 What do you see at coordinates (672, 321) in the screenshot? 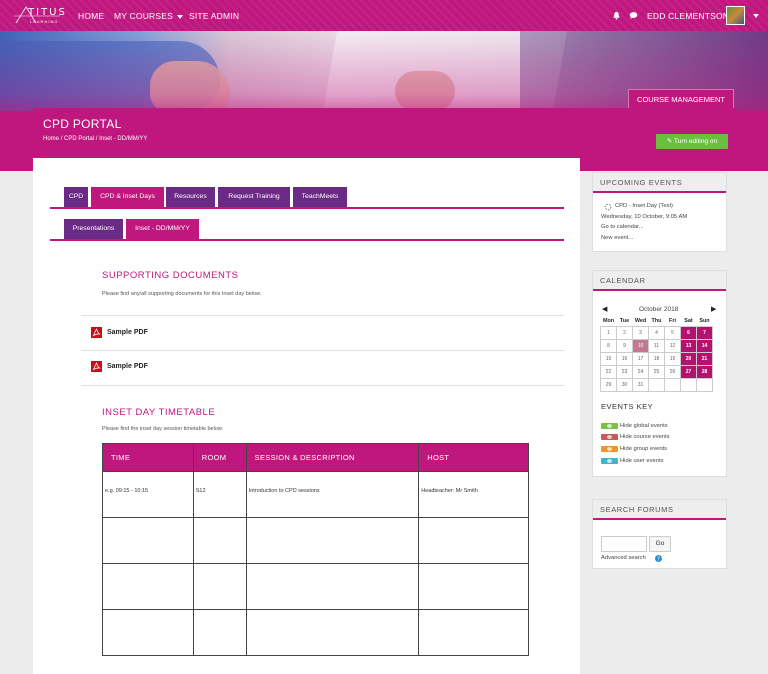
I see `weekday-header: Fri` at bounding box center [672, 321].